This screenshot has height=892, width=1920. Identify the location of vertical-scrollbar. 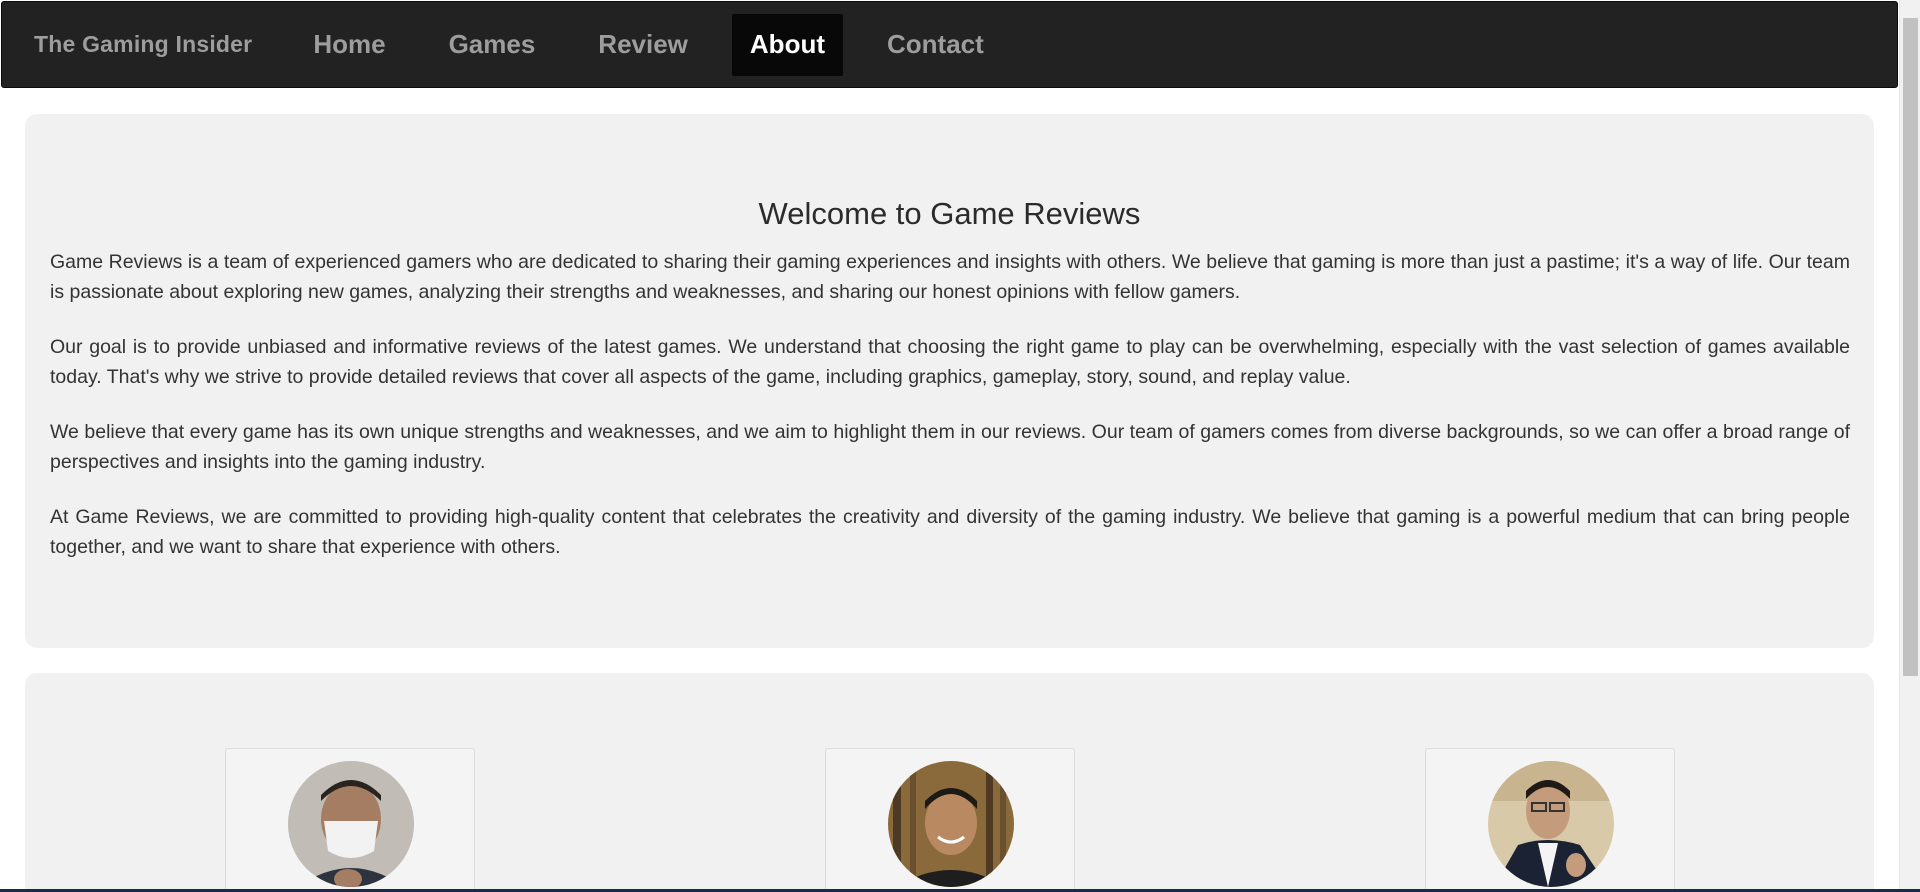
(1909, 446).